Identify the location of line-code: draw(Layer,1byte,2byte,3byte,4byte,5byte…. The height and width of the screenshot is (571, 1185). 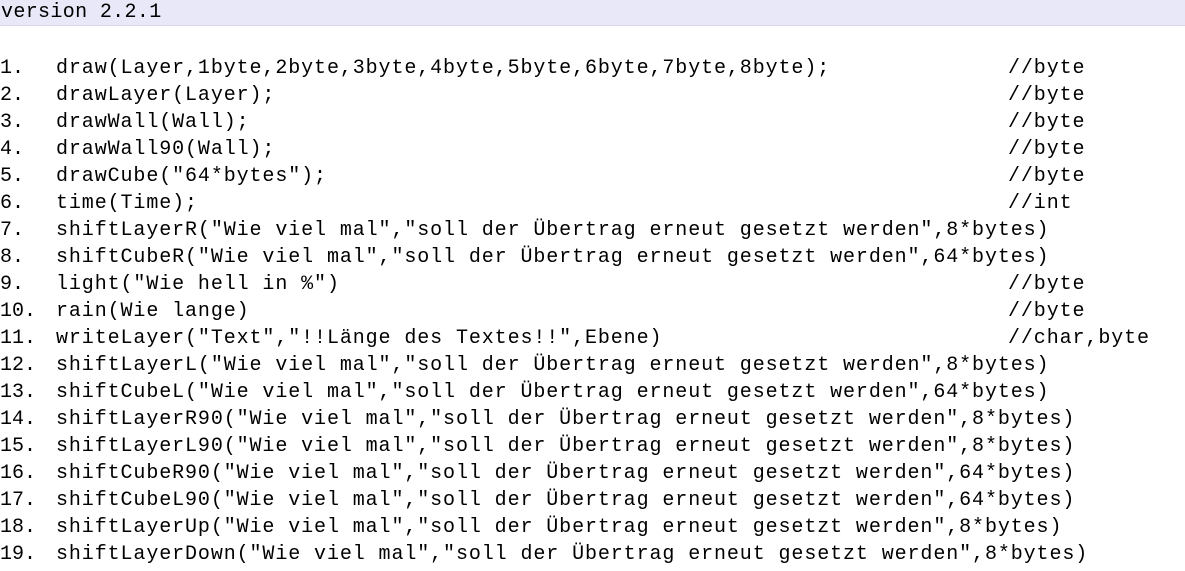
(443, 68).